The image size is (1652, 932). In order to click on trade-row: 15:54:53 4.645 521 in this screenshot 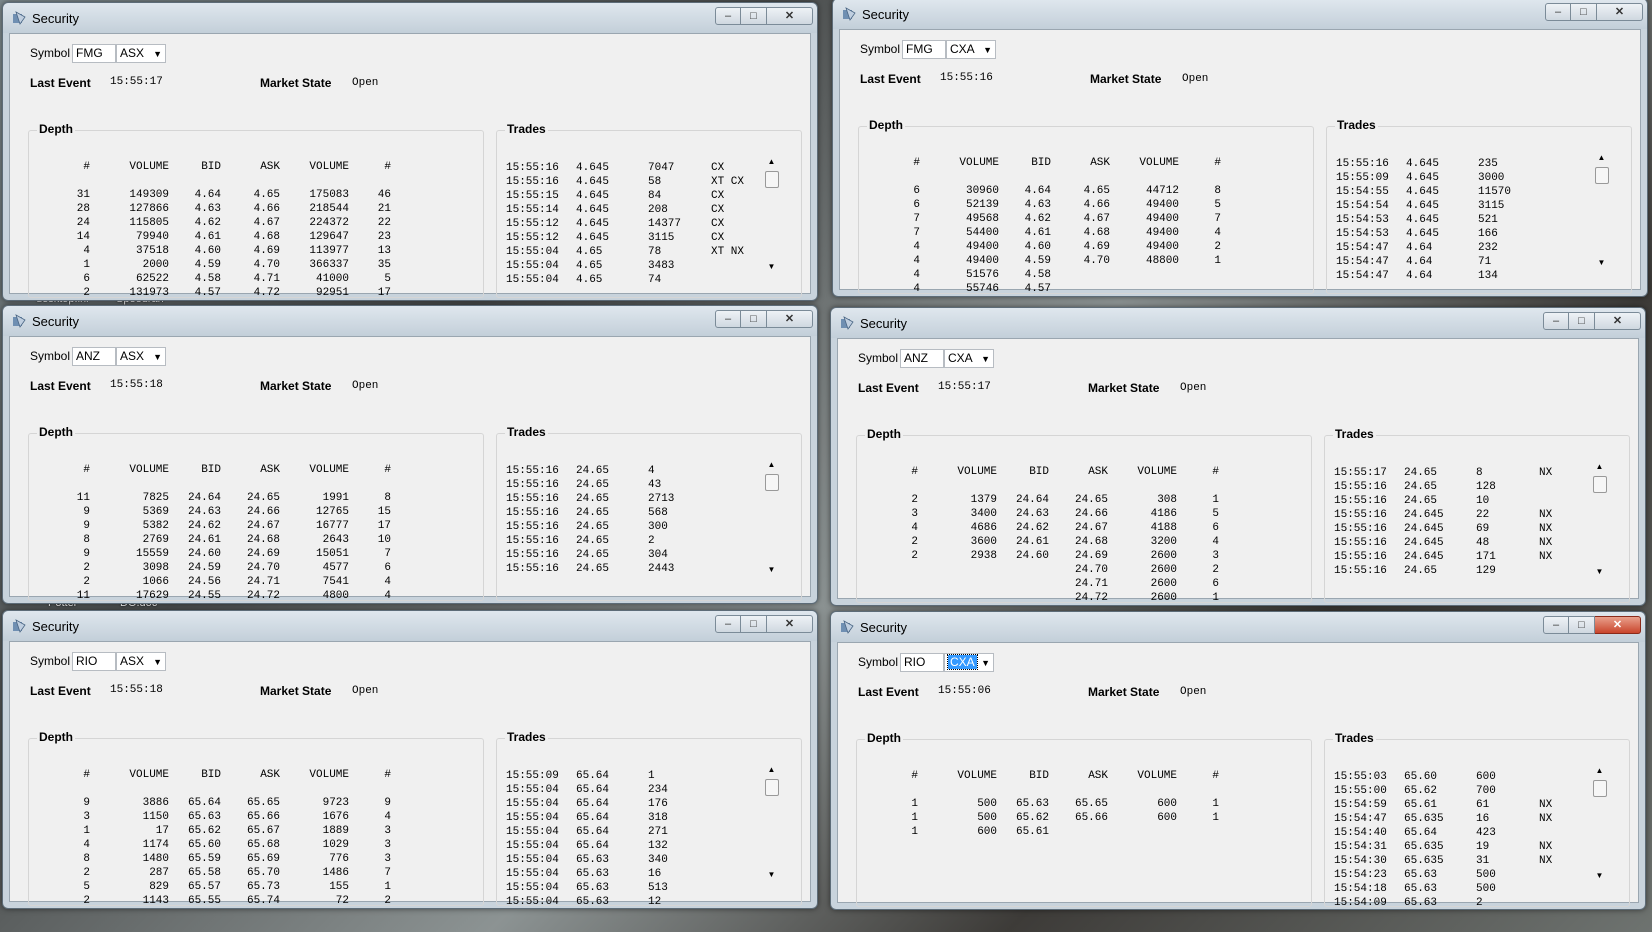, I will do `click(1458, 220)`.